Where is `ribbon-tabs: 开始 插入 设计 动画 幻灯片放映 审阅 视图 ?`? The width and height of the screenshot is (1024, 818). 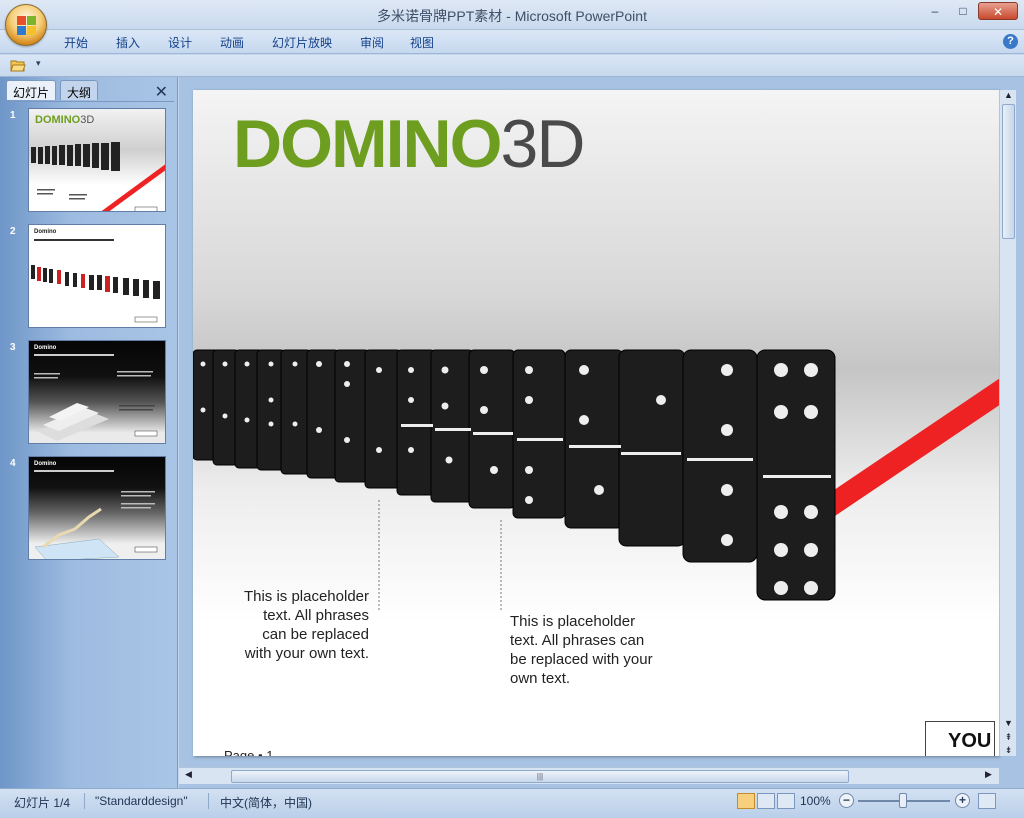
ribbon-tabs: 开始 插入 设计 动画 幻灯片放映 审阅 视图 ? is located at coordinates (512, 42).